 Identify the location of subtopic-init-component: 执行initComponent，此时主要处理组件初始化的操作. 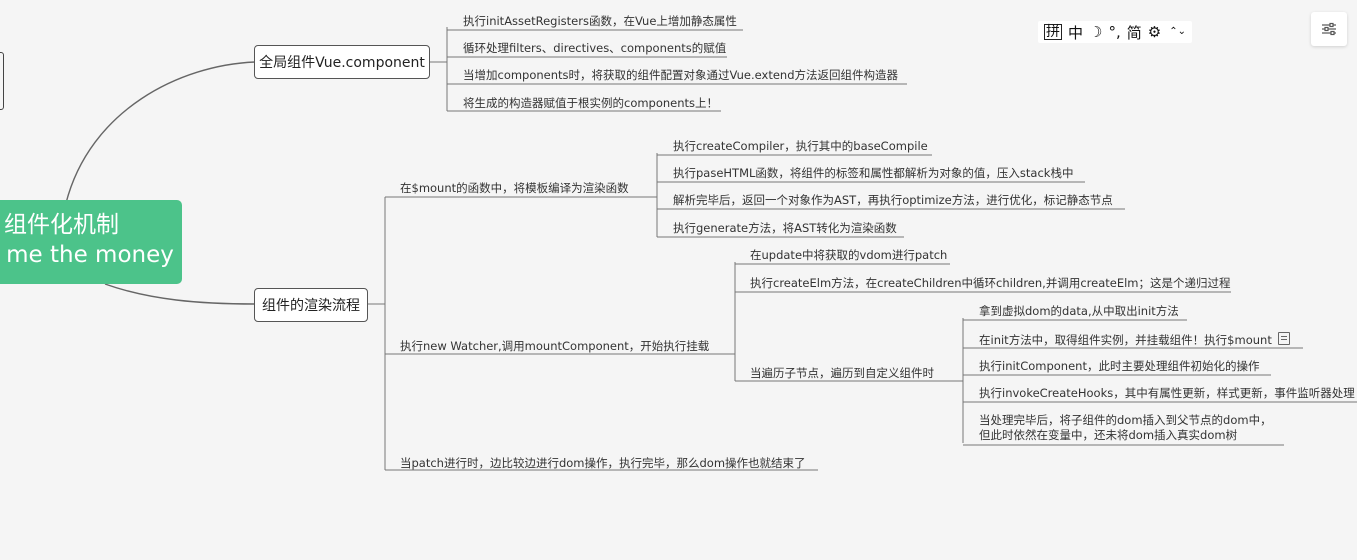
(1119, 366).